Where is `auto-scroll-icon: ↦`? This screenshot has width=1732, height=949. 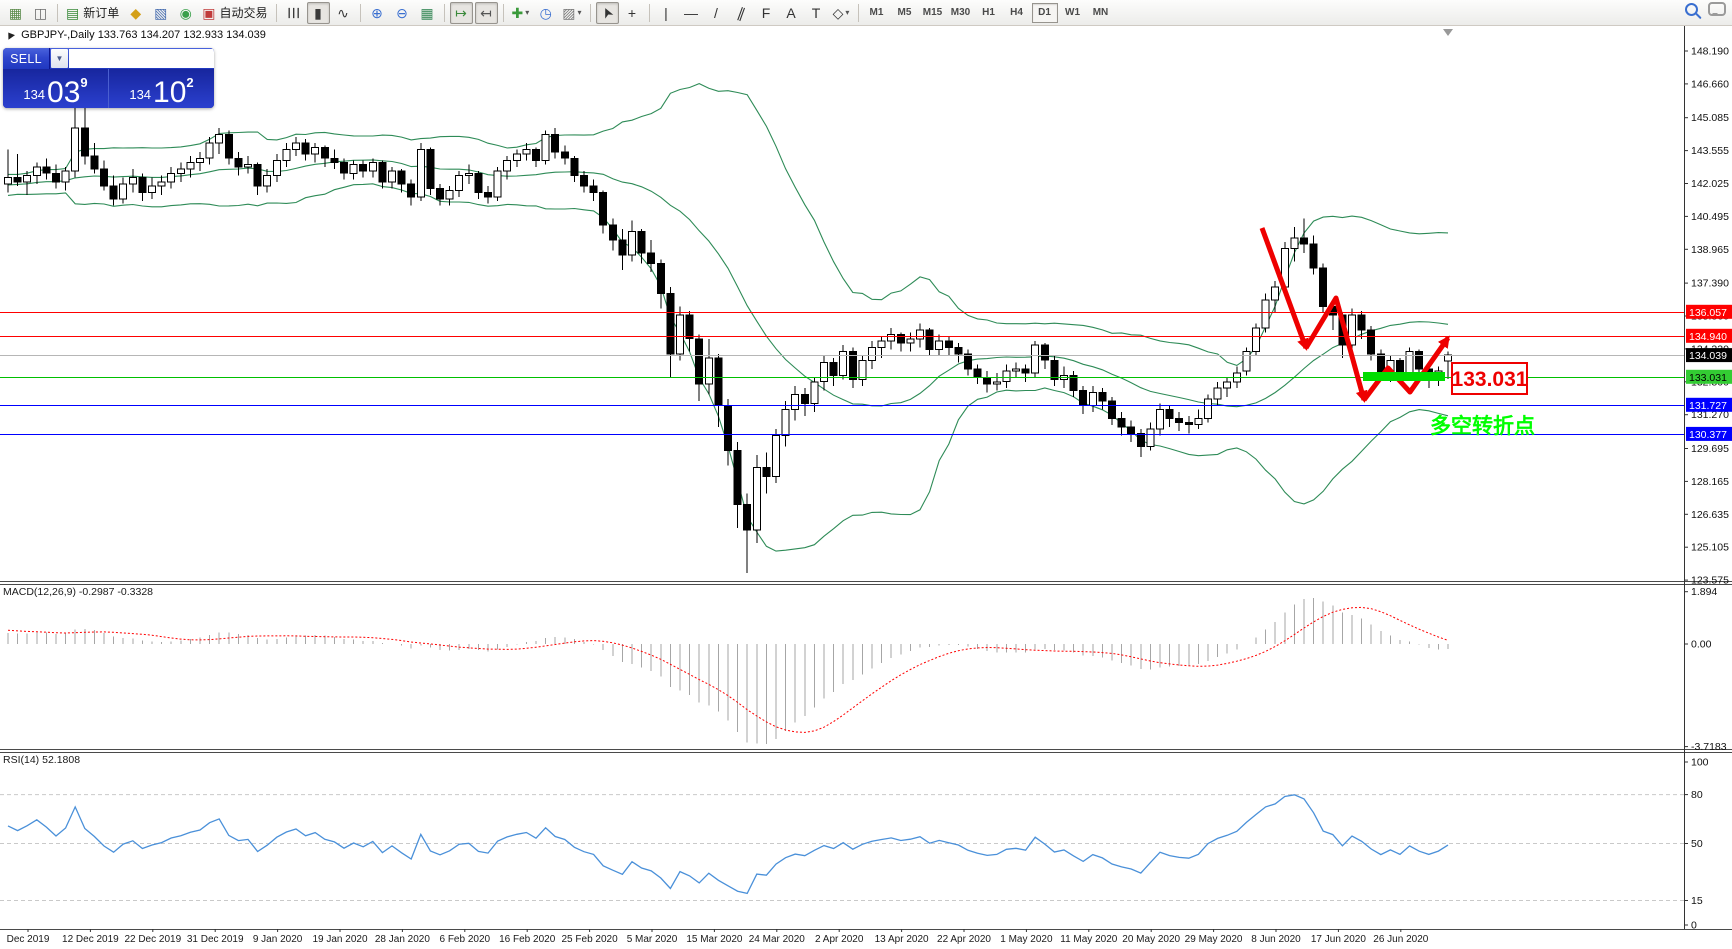
auto-scroll-icon: ↦ is located at coordinates (461, 12).